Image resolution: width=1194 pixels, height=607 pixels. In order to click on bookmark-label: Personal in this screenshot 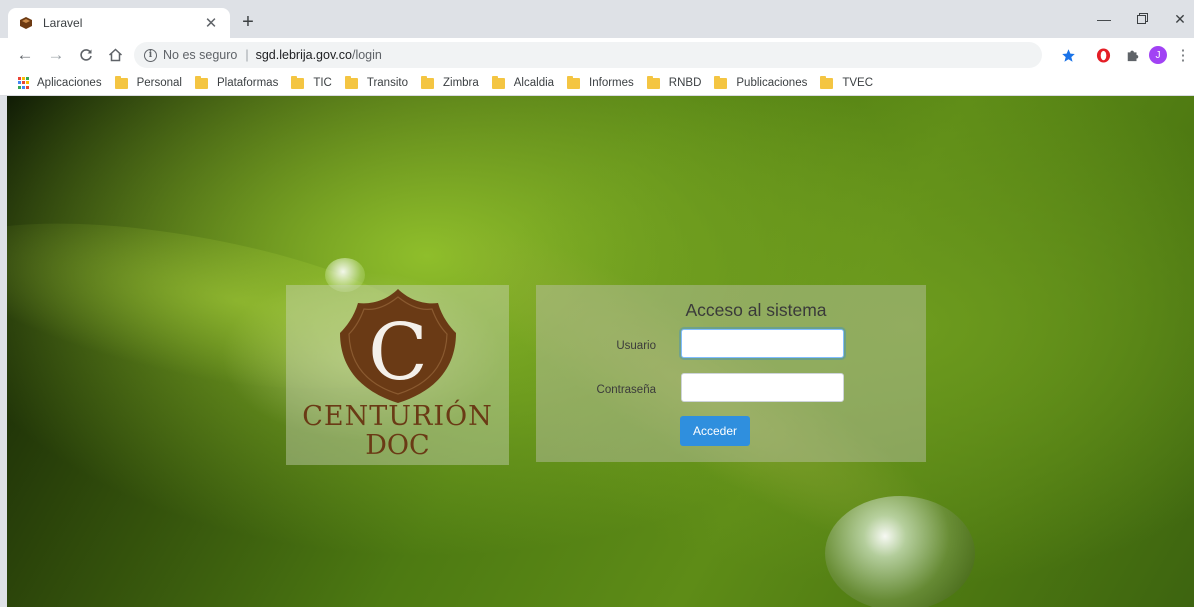, I will do `click(159, 83)`.